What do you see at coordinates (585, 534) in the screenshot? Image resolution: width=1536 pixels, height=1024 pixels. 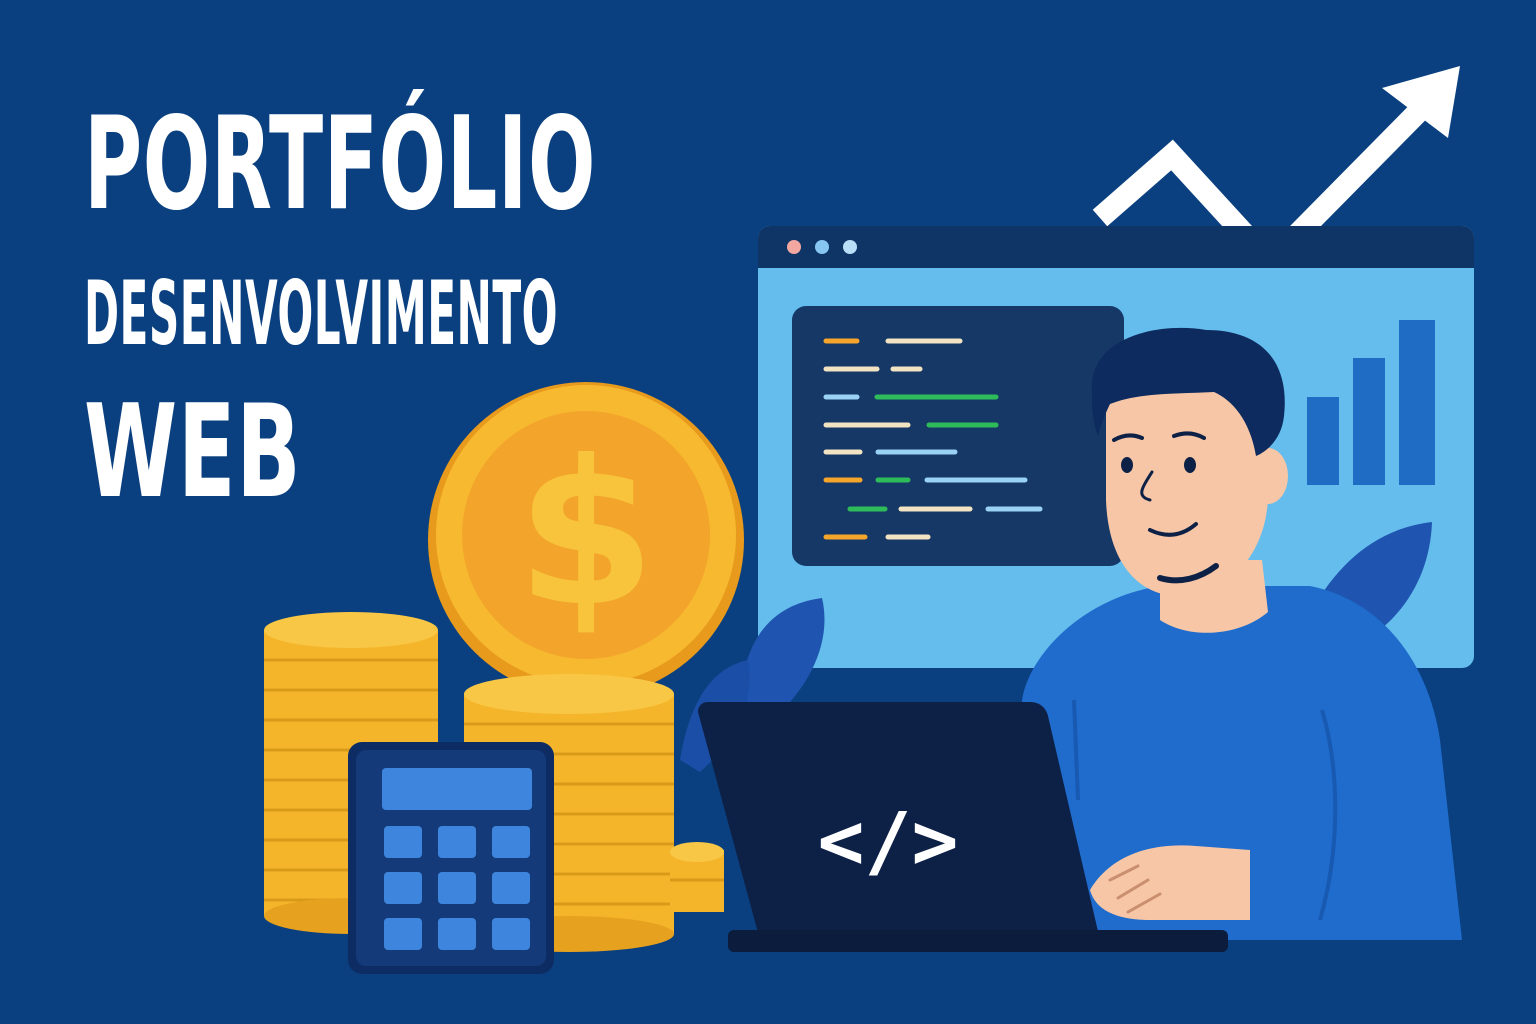 I see `coin-dollar-symbol: $` at bounding box center [585, 534].